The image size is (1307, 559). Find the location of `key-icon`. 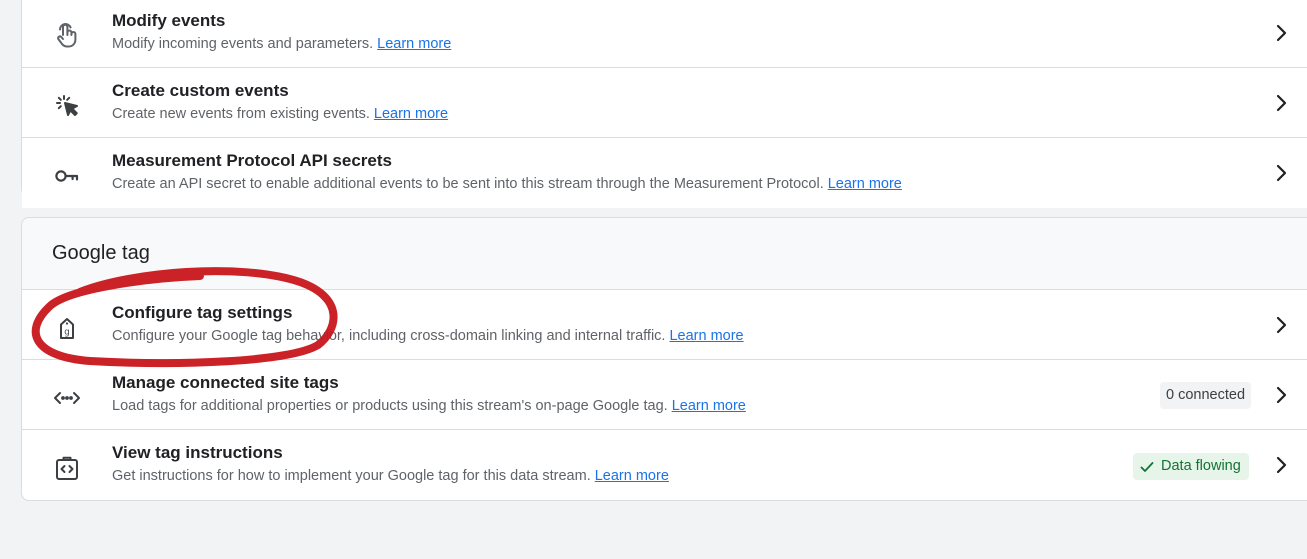

key-icon is located at coordinates (67, 176).